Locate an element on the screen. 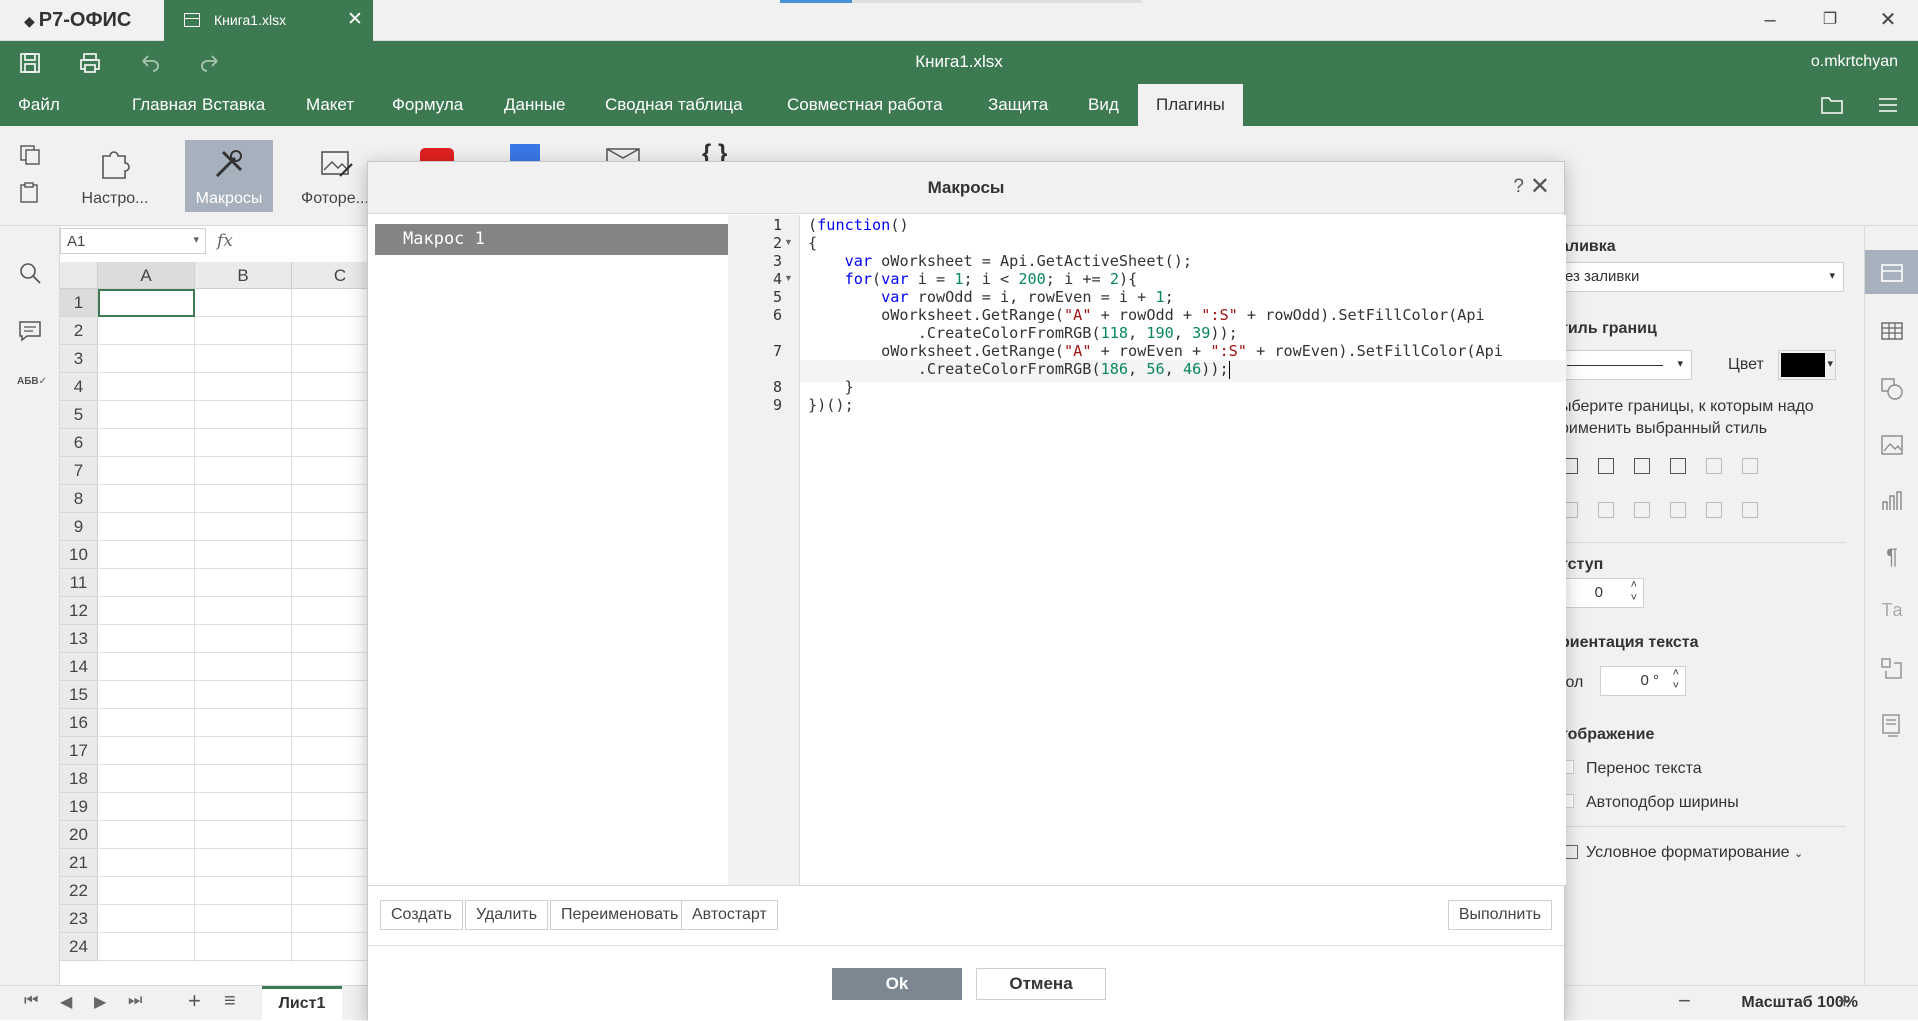  row-header: 15 is located at coordinates (79, 695).